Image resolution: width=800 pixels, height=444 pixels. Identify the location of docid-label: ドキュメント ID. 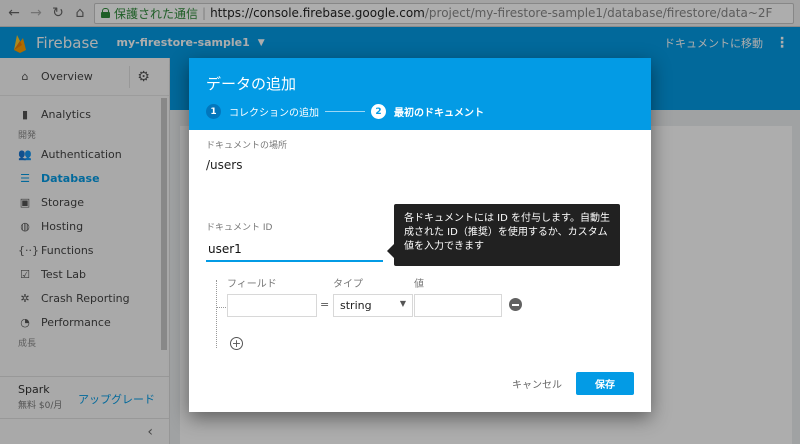
(239, 228).